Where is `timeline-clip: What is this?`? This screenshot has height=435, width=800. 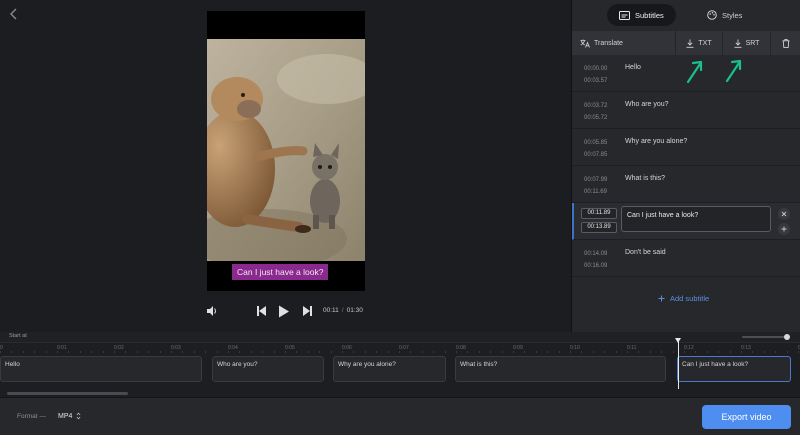
timeline-clip: What is this? is located at coordinates (560, 369).